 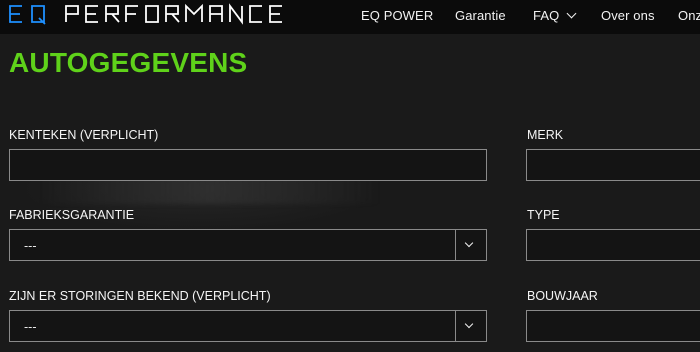 What do you see at coordinates (84, 135) in the screenshot?
I see `kenteken-label: KENTEKEN (VERPLICHT)` at bounding box center [84, 135].